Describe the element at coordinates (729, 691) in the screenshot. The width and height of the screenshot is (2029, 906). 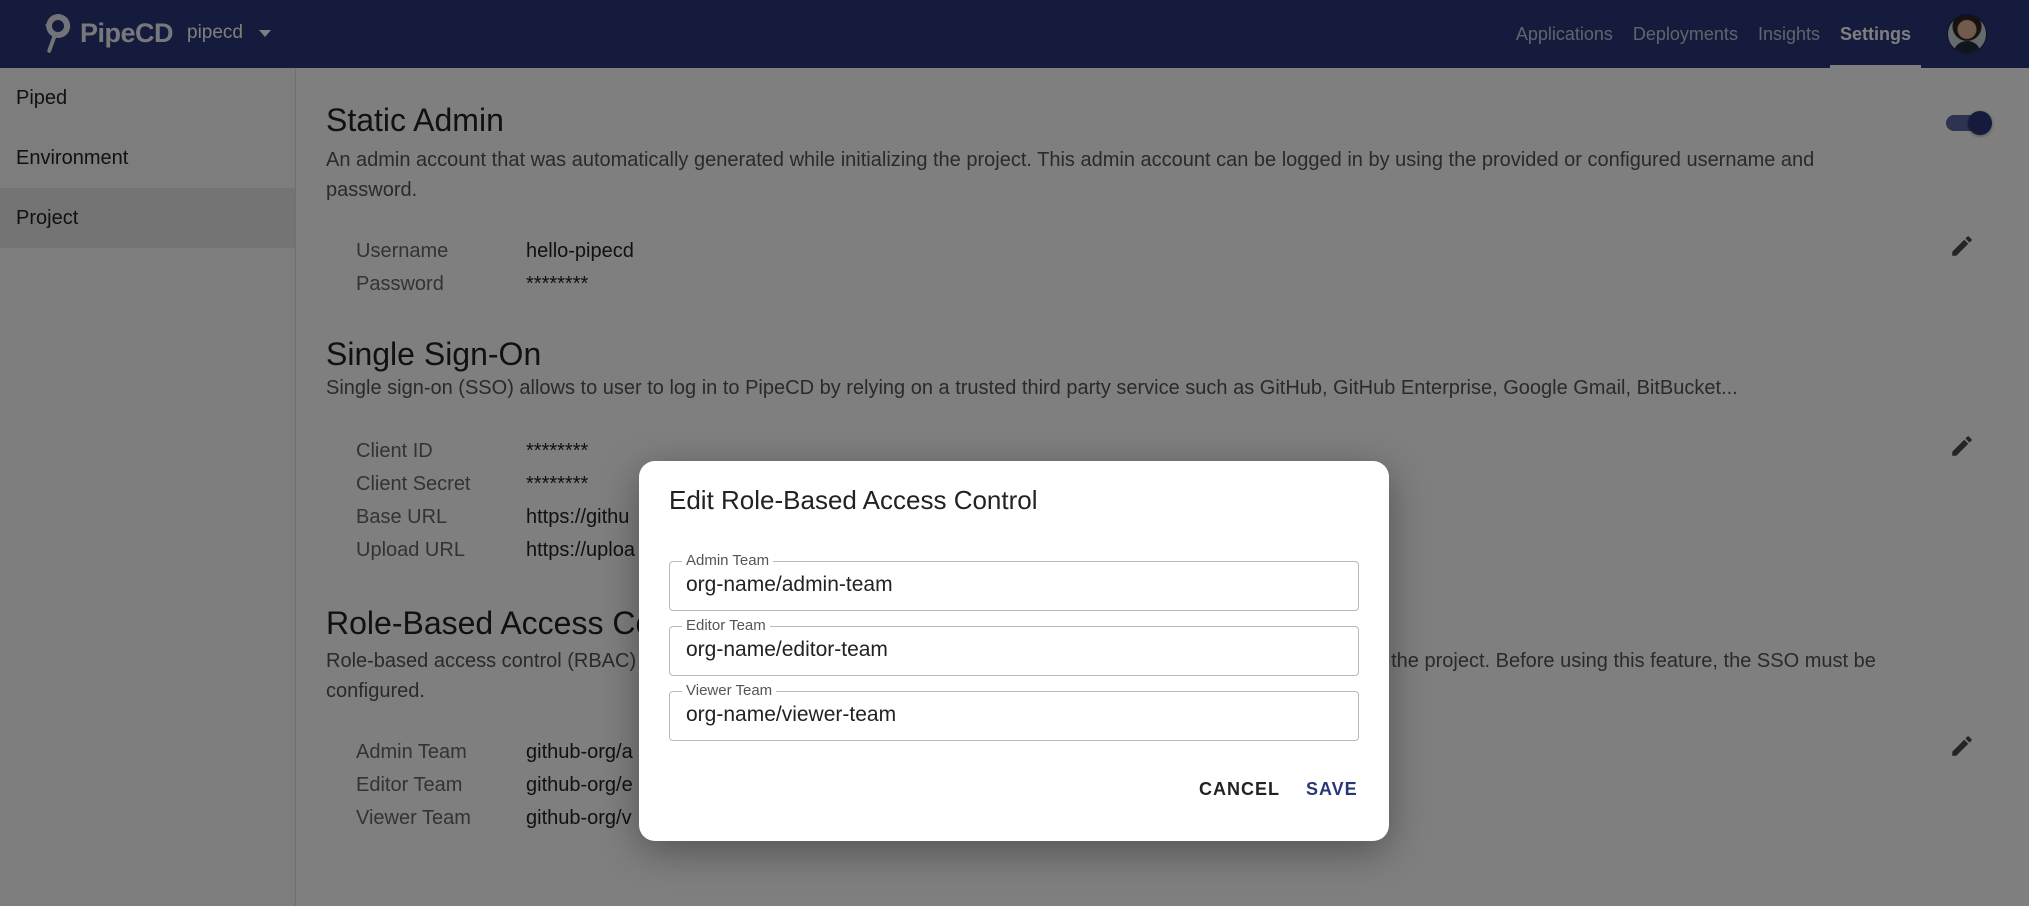
I see `viewer-team-label: Viewer Team` at that location.